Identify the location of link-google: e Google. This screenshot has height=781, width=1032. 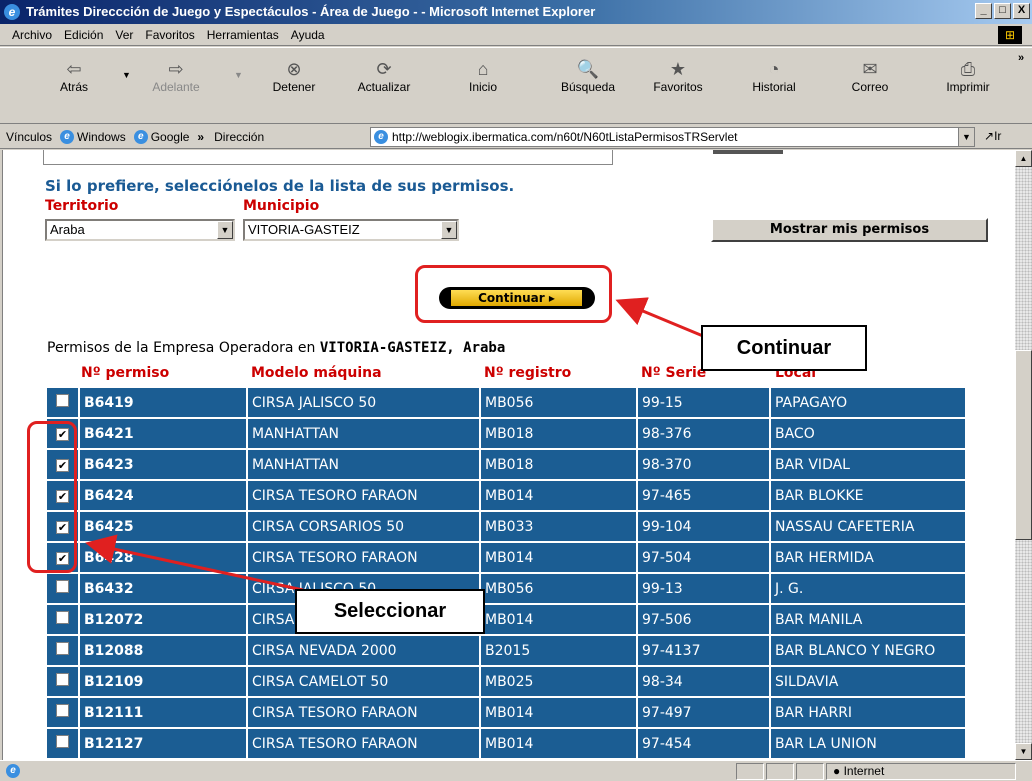
(161, 136).